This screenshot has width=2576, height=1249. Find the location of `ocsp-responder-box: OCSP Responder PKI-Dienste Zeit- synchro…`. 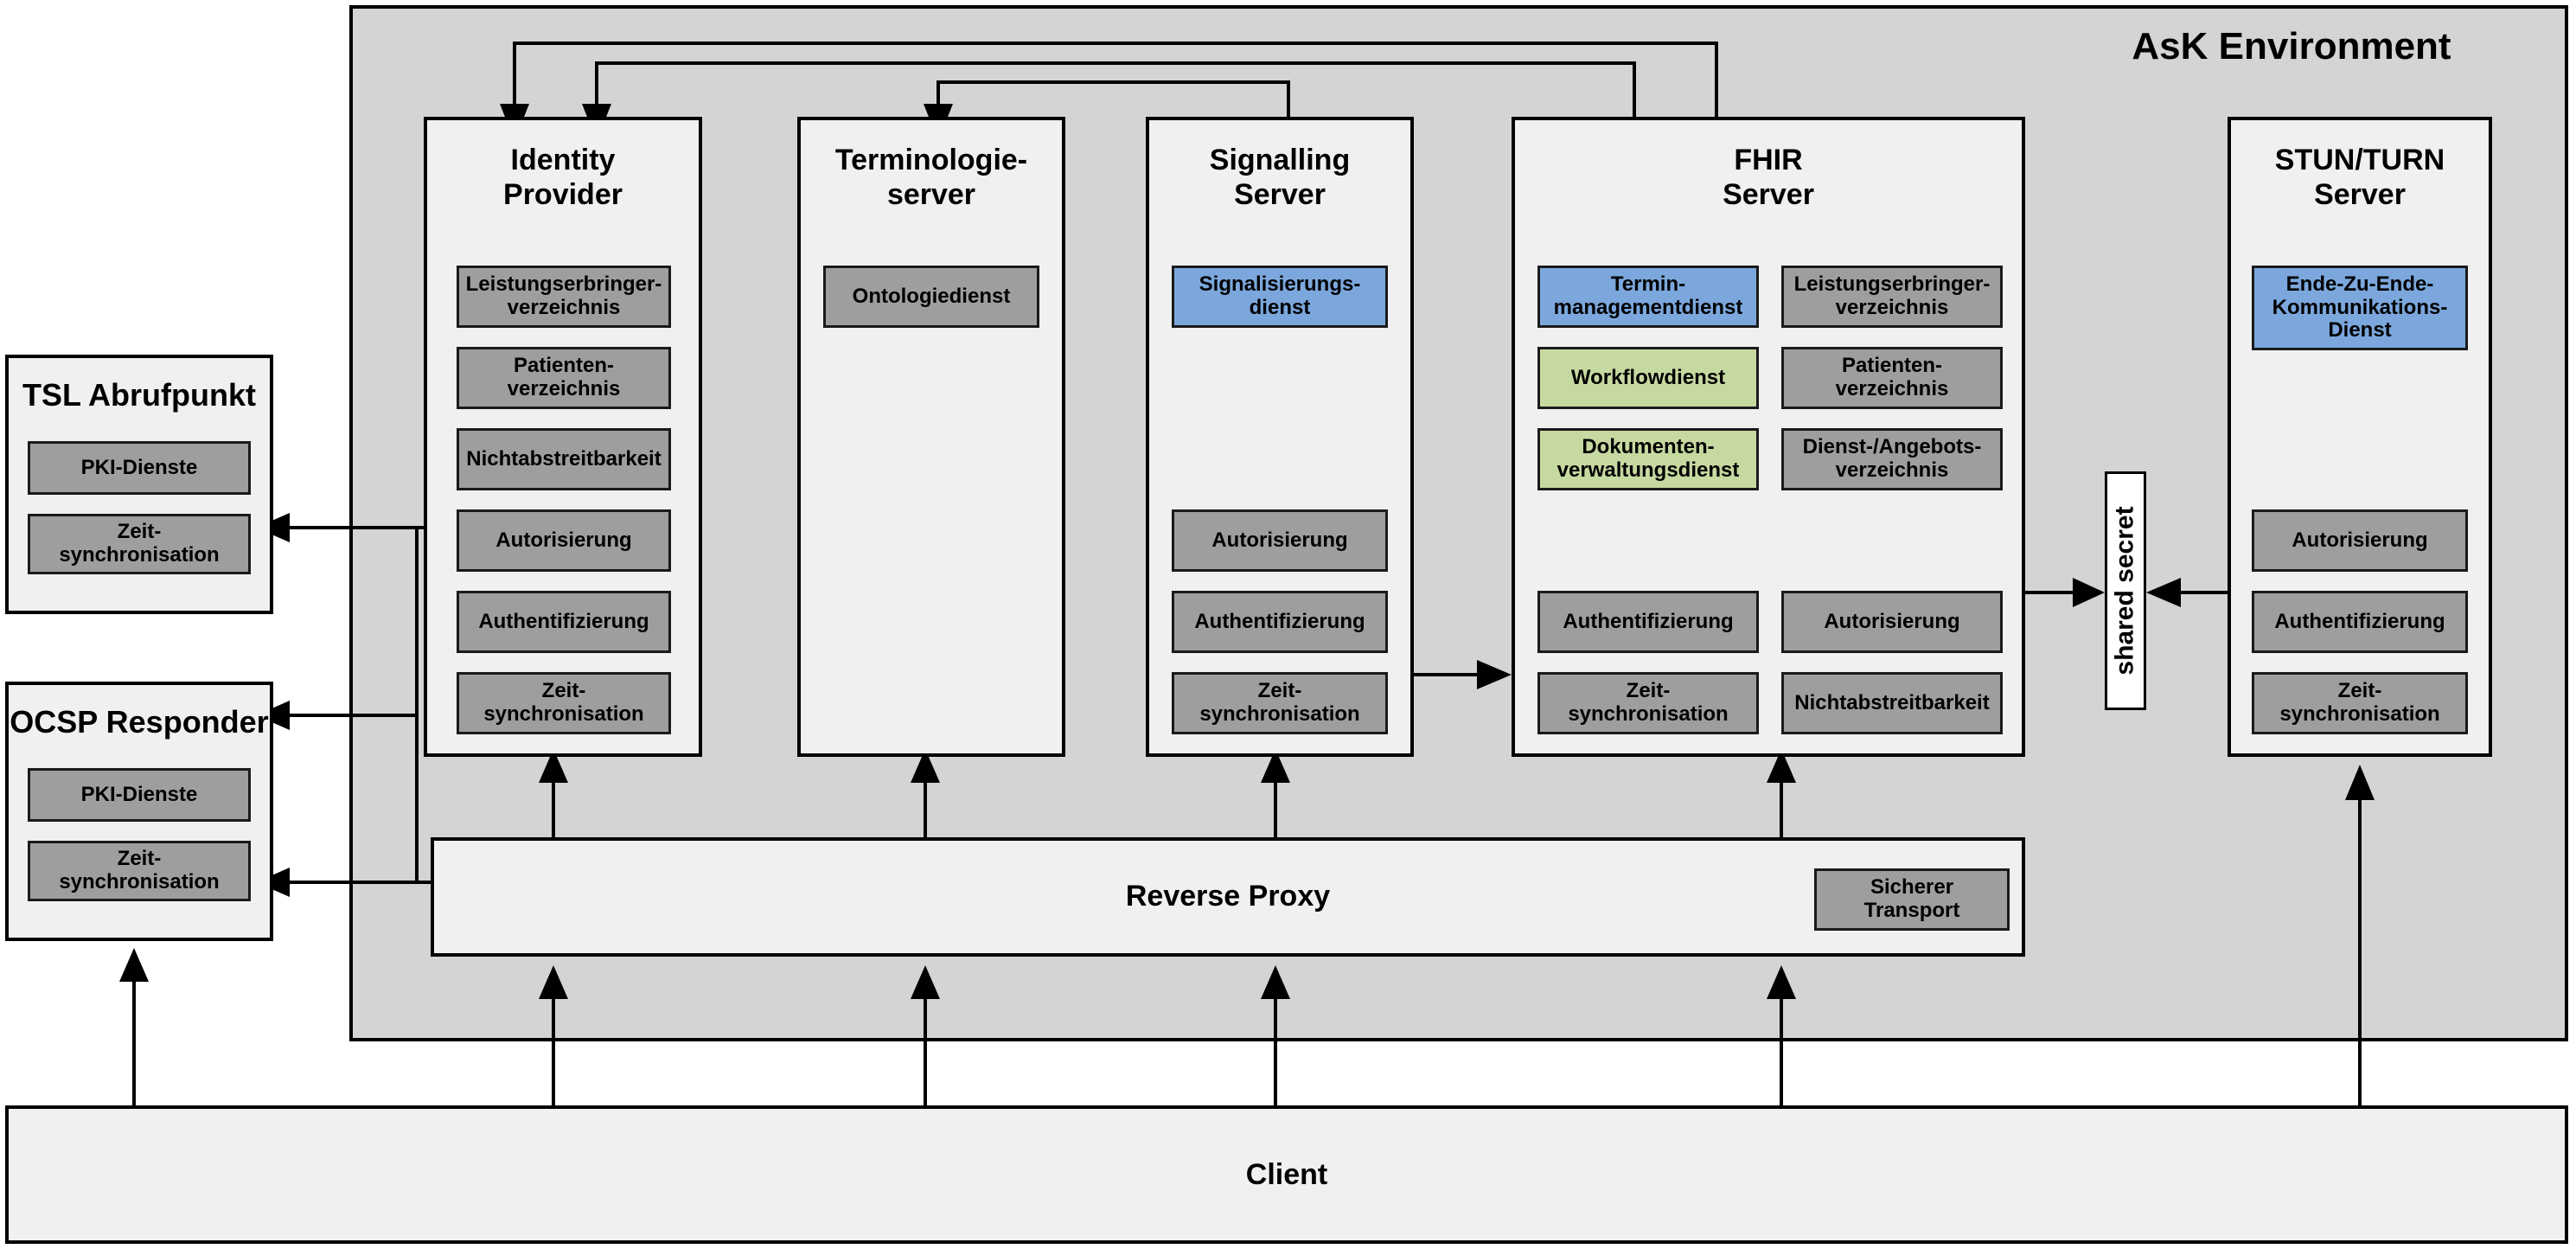

ocsp-responder-box: OCSP Responder PKI-Dienste Zeit- synchro… is located at coordinates (139, 812).